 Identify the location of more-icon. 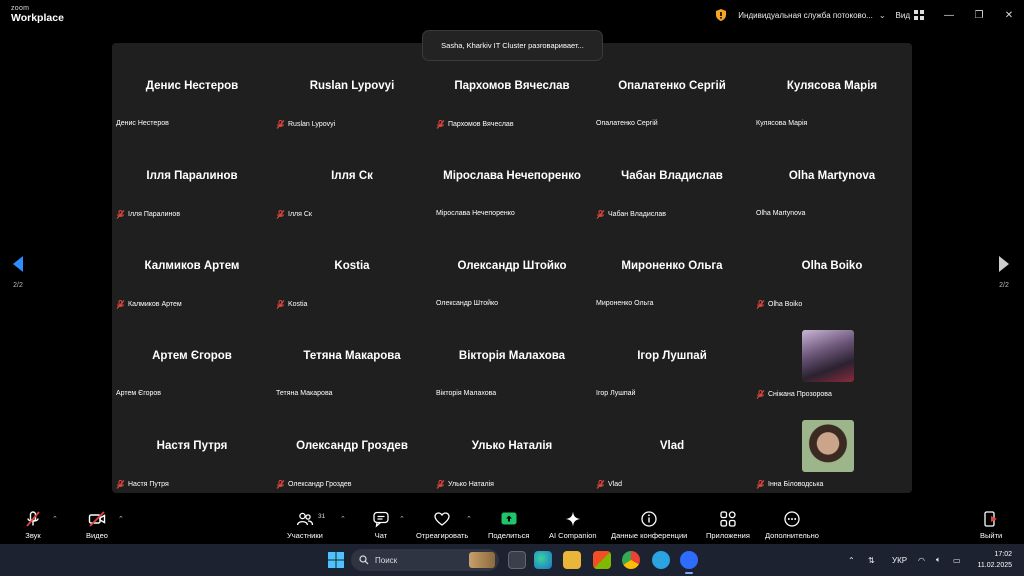
(792, 519).